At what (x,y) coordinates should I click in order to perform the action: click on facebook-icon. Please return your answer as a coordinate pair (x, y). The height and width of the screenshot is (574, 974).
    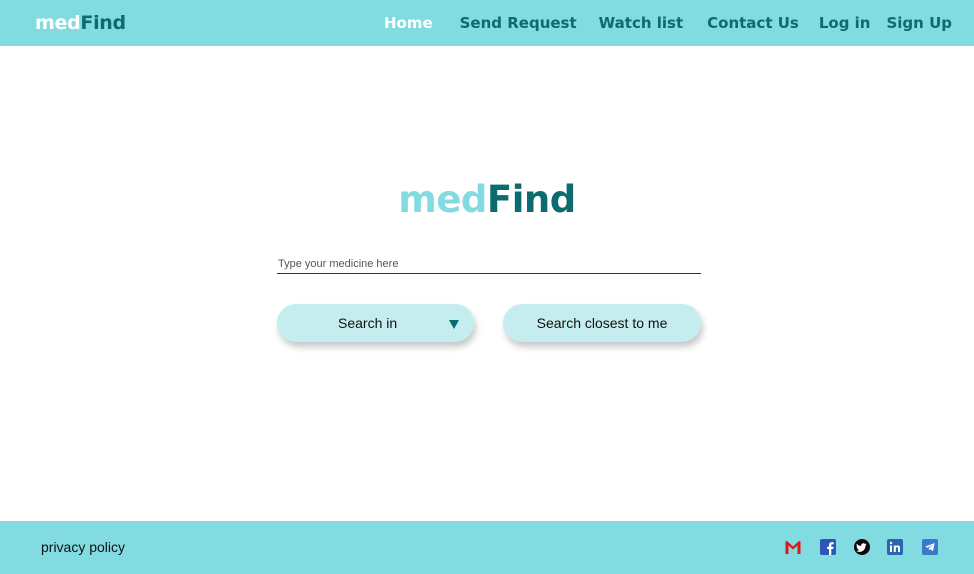
    Looking at the image, I should click on (828, 547).